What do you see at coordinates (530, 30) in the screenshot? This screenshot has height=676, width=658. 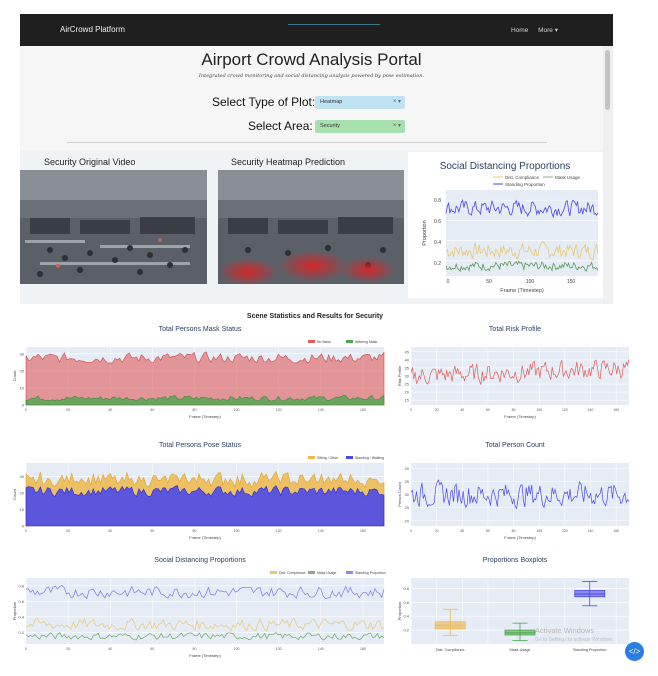 I see `nav-links: Home More ▾` at bounding box center [530, 30].